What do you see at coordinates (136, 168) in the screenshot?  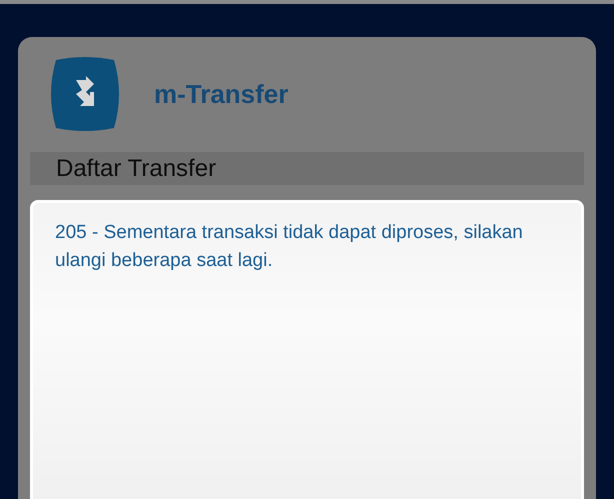 I see `section-title: Daftar Transfer` at bounding box center [136, 168].